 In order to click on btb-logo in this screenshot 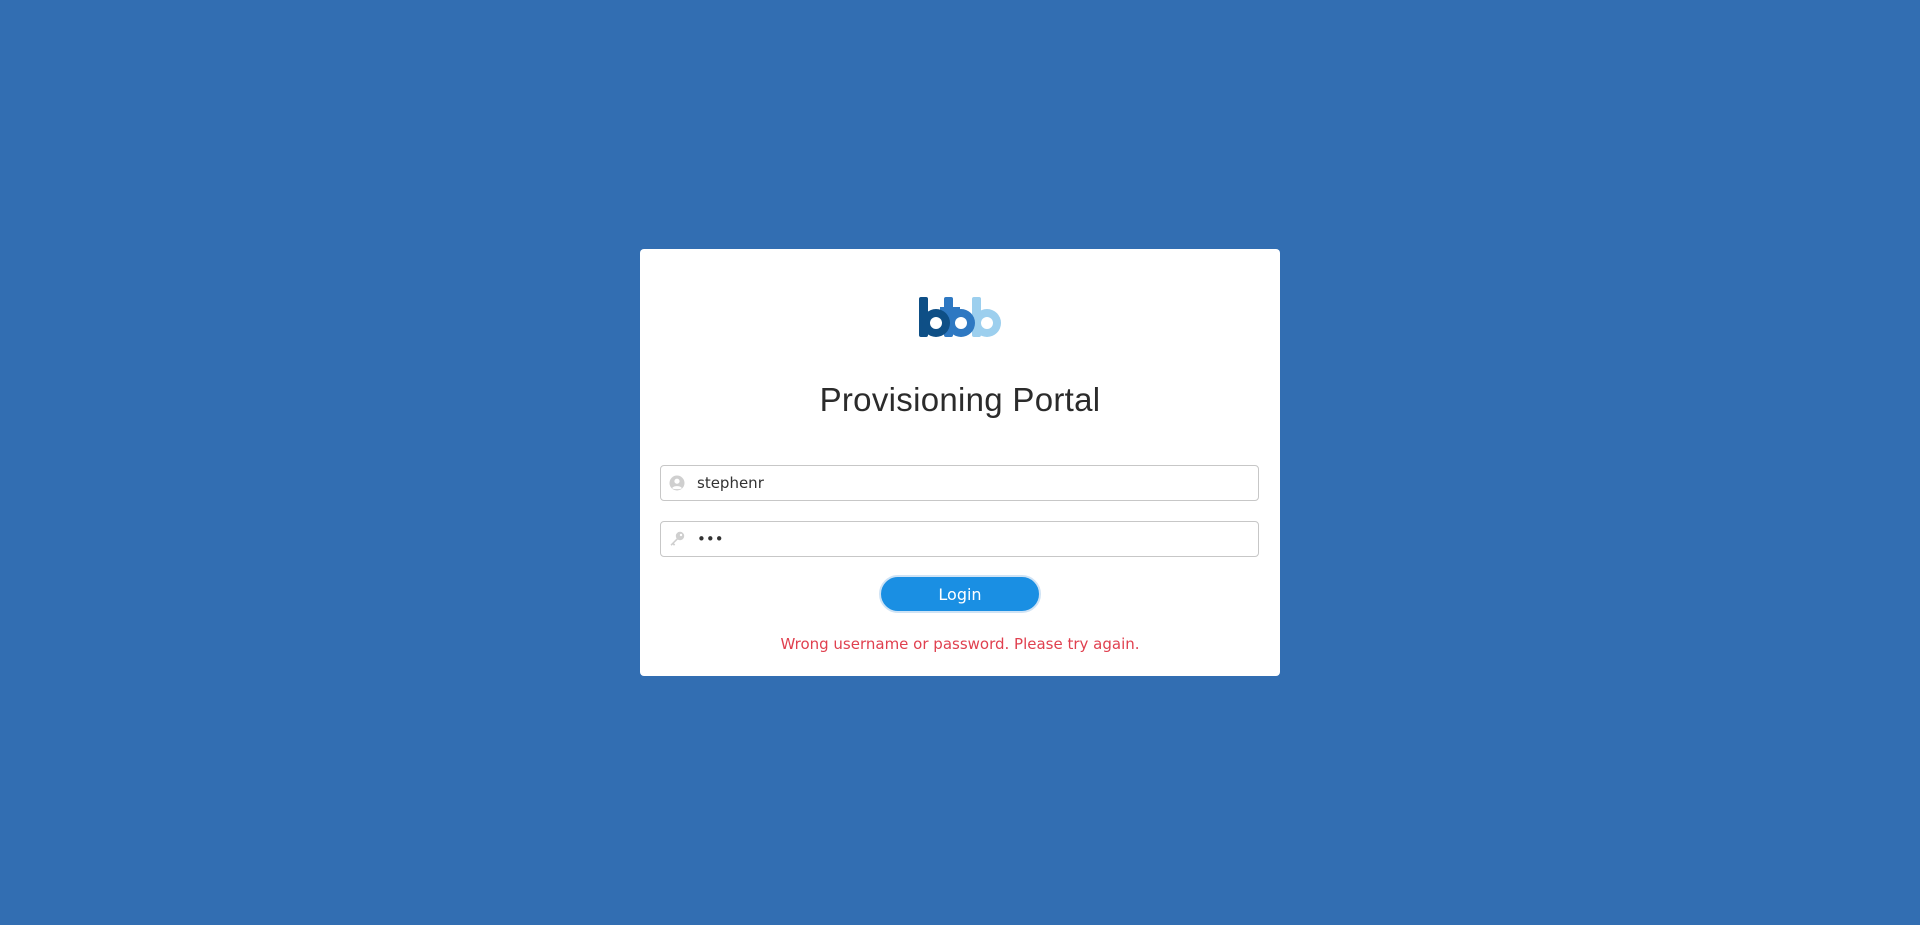, I will do `click(960, 317)`.